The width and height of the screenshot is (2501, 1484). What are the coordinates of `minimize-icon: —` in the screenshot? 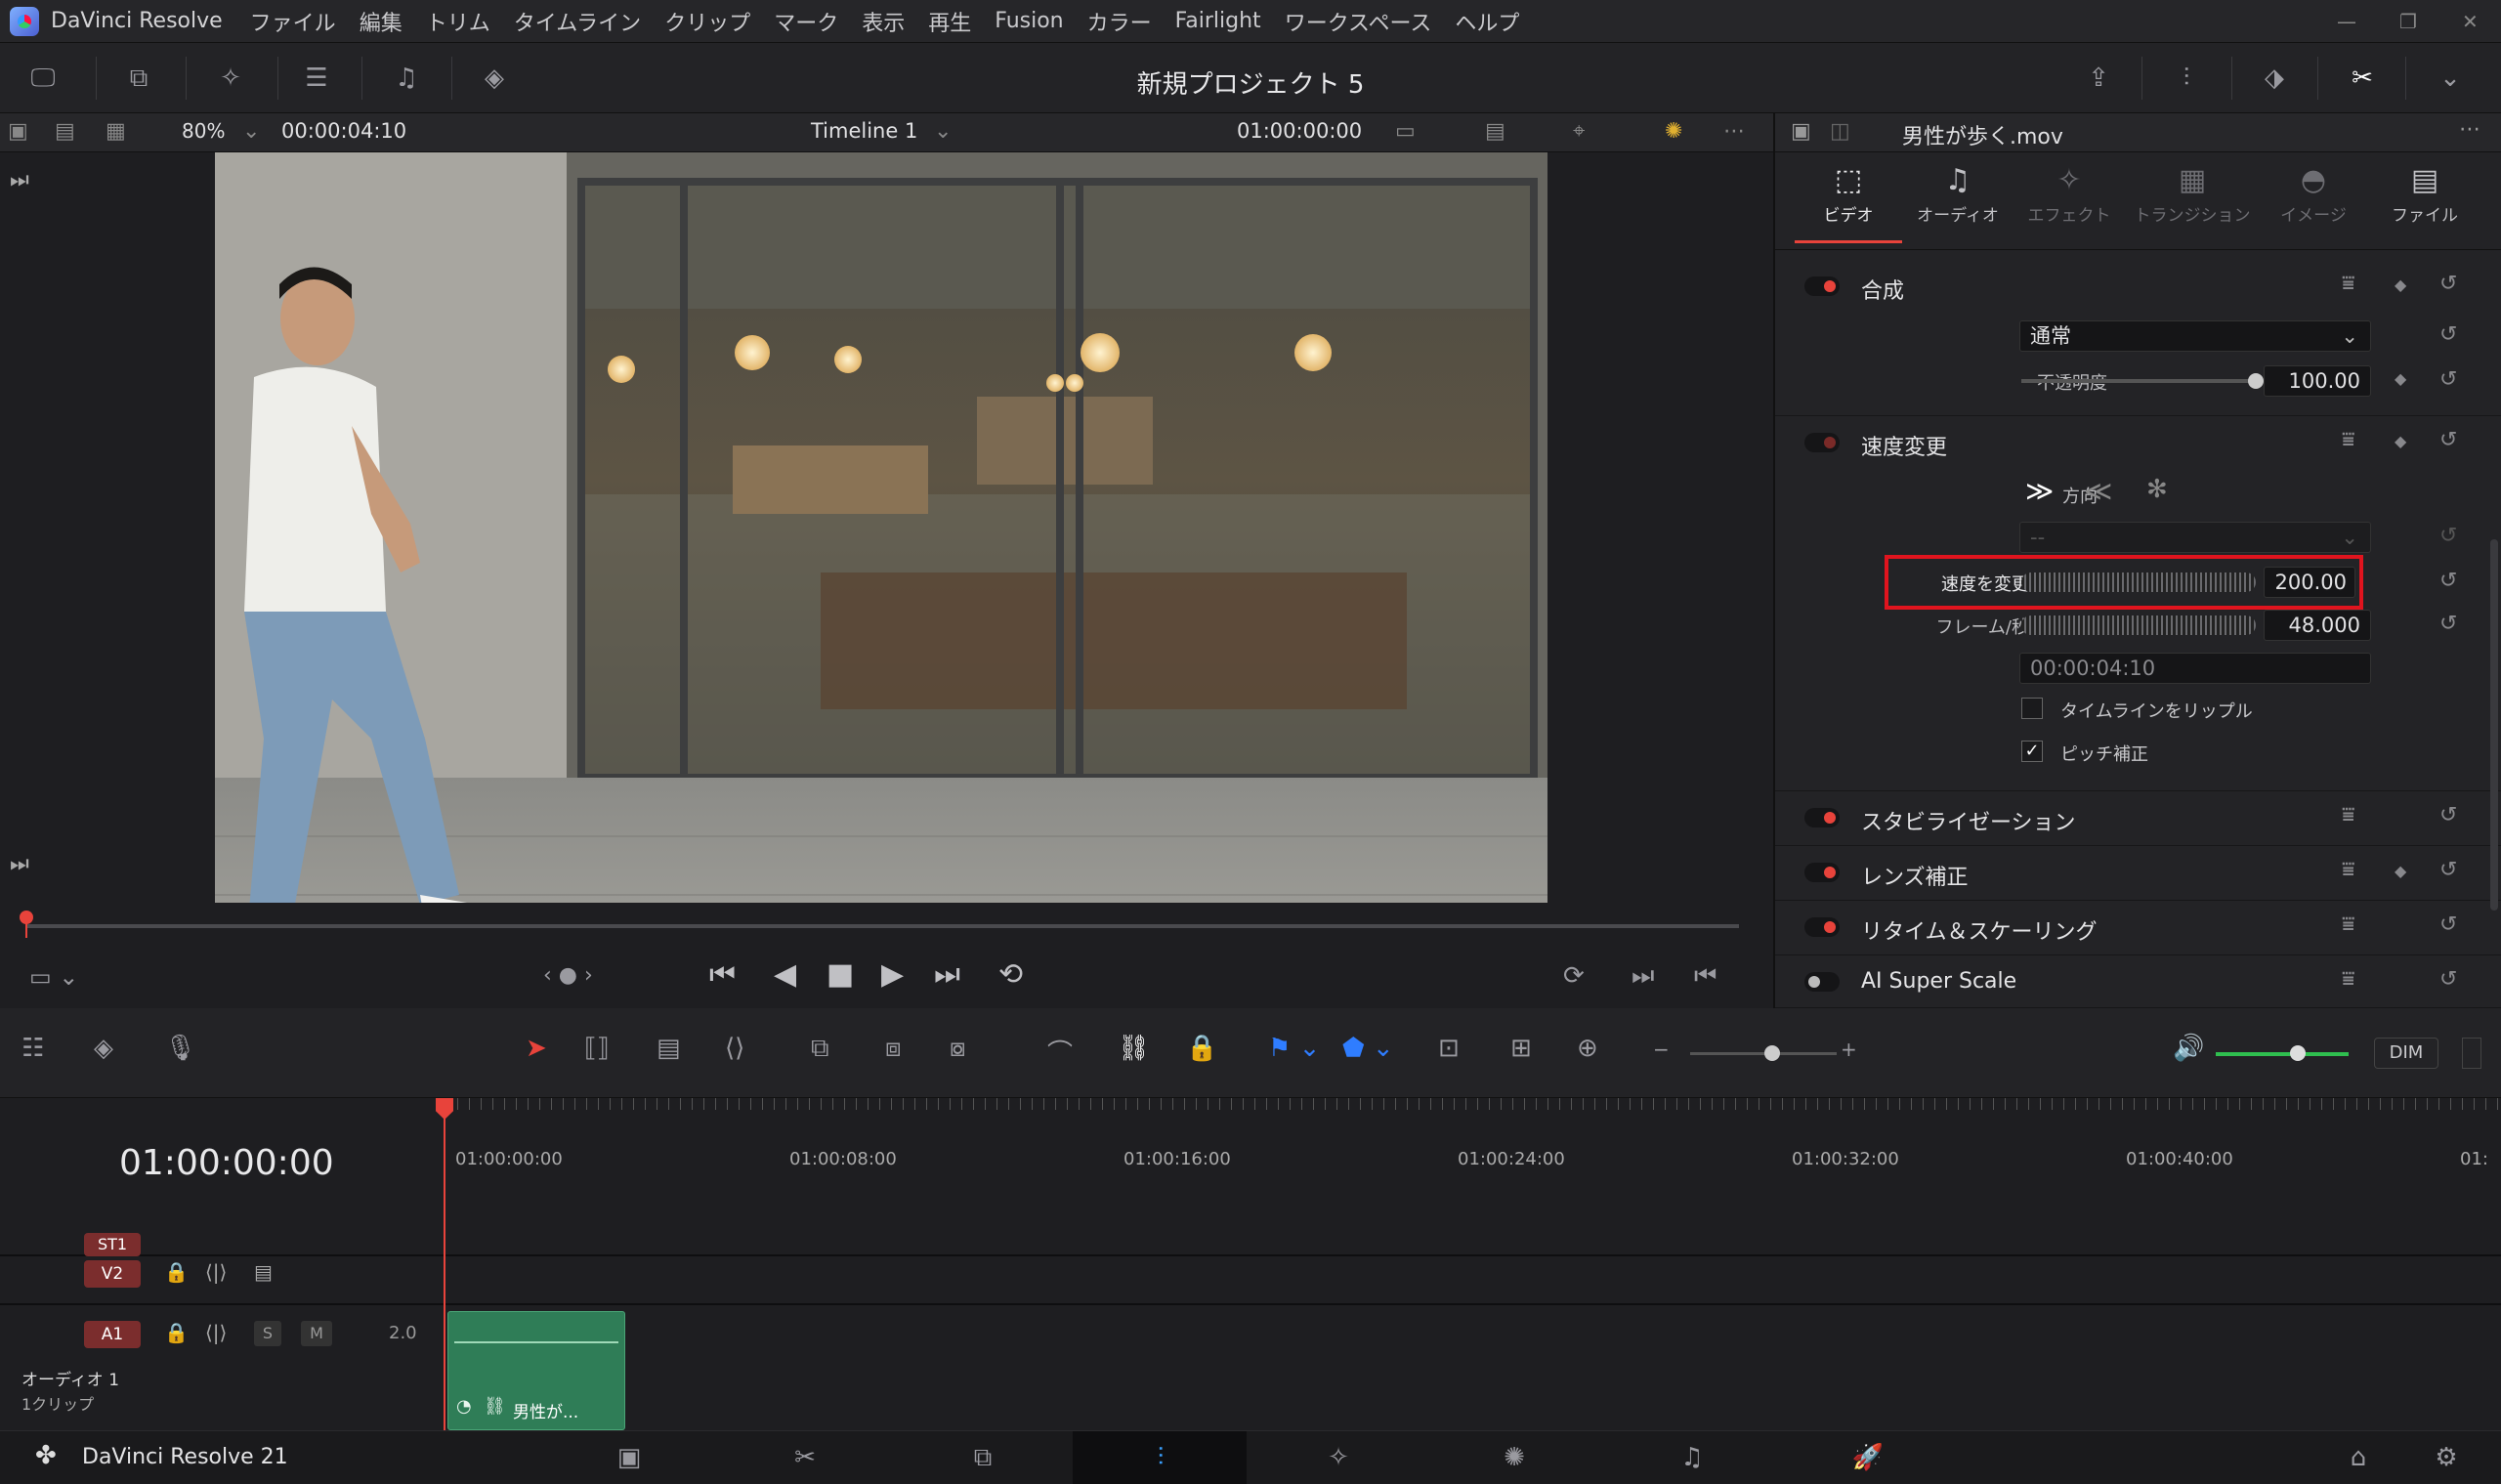 It's located at (2346, 22).